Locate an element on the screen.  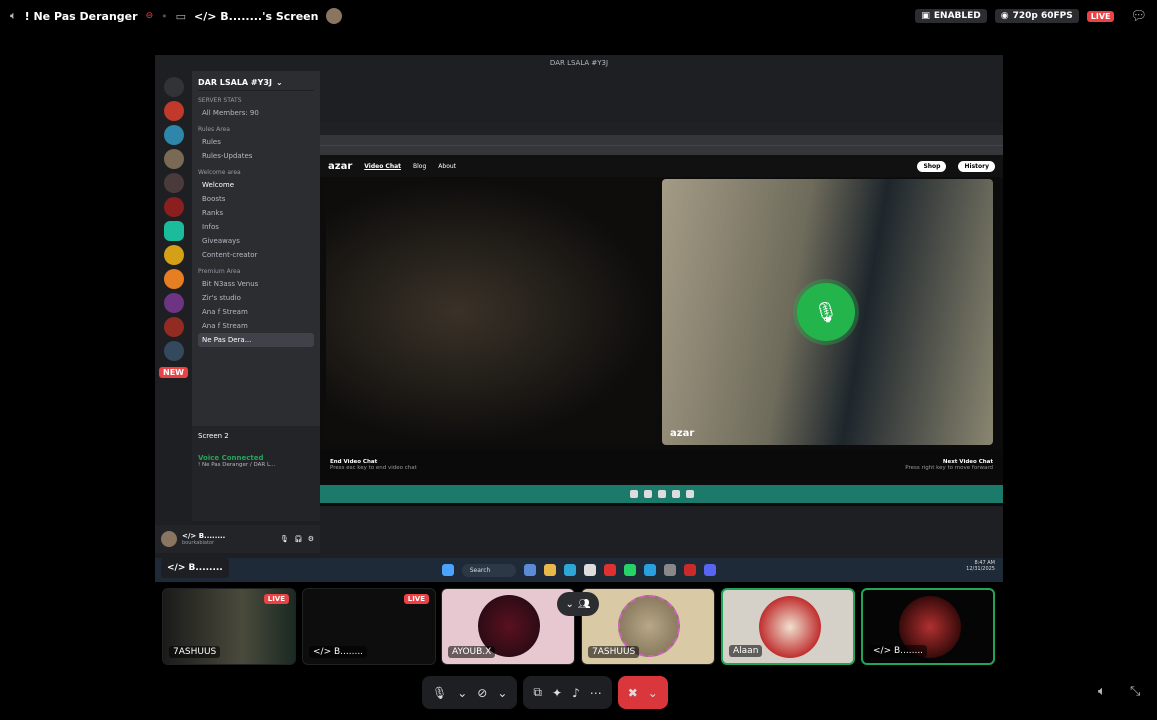
avatar is located at coordinates (169, 539).